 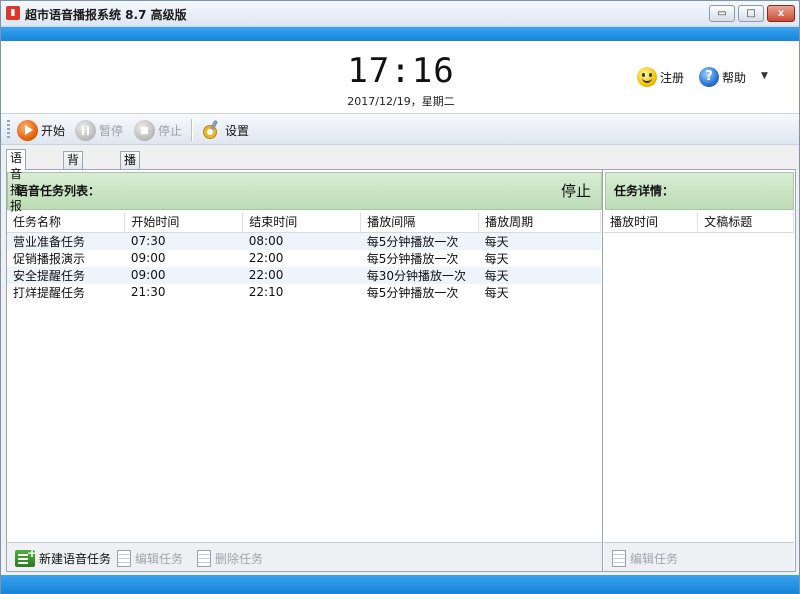 I want to click on tab-background-music: 背景音乐, so click(x=73, y=183).